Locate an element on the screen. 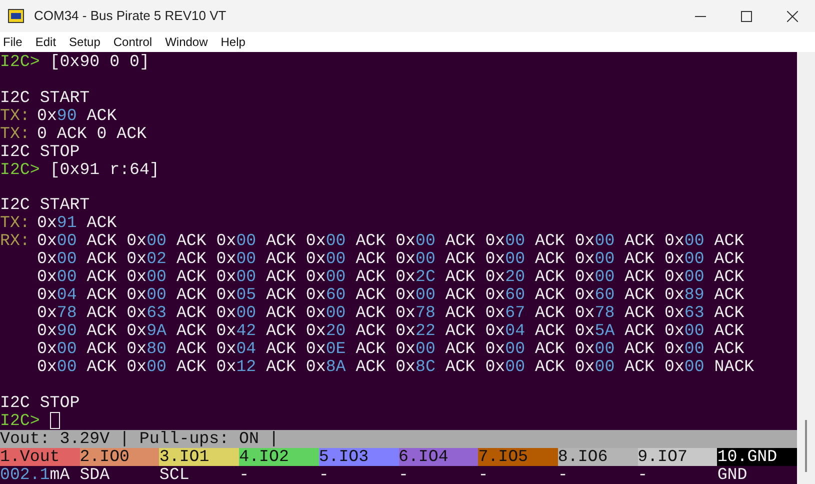 The image size is (815, 484). window-title: COM34 - Bus Pirate 5 REV10 VT is located at coordinates (130, 16).